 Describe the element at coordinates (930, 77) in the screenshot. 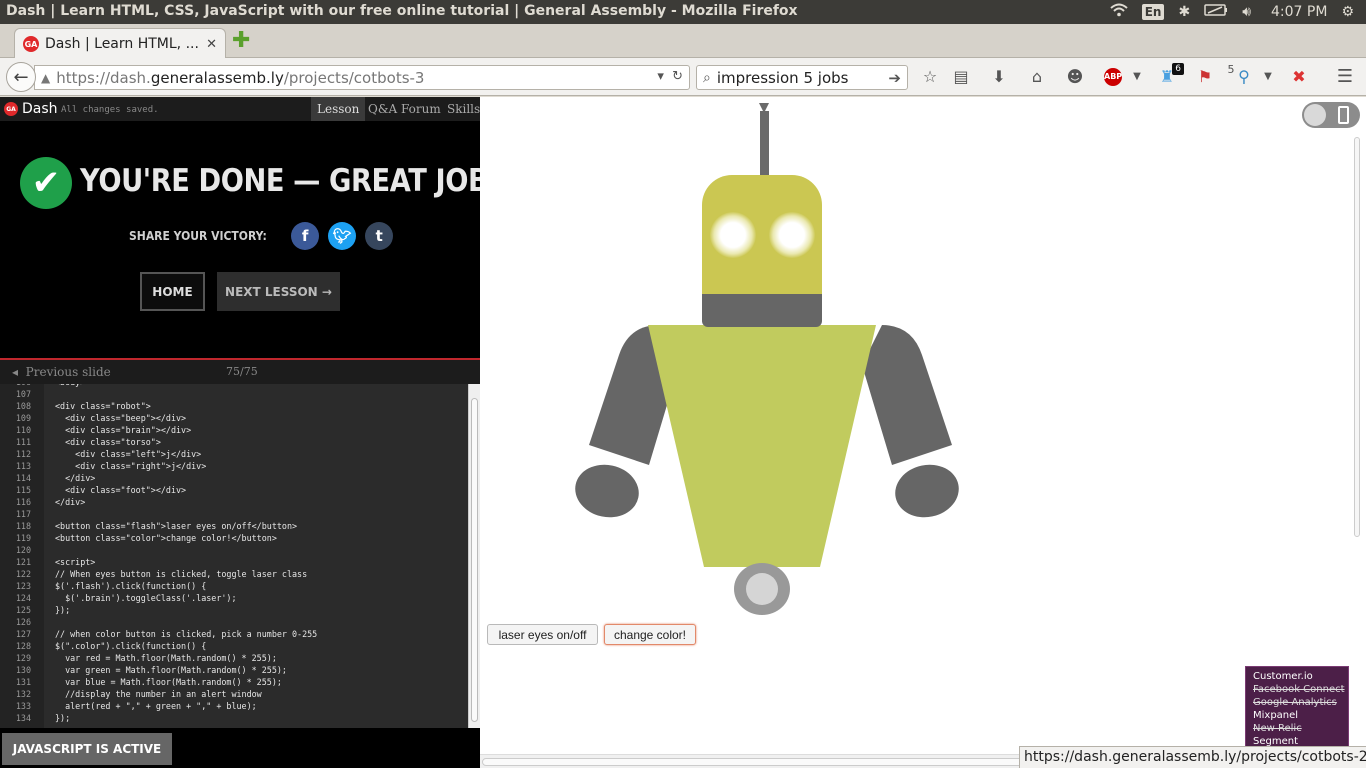

I see `bookmark-star-icon: ☆` at that location.